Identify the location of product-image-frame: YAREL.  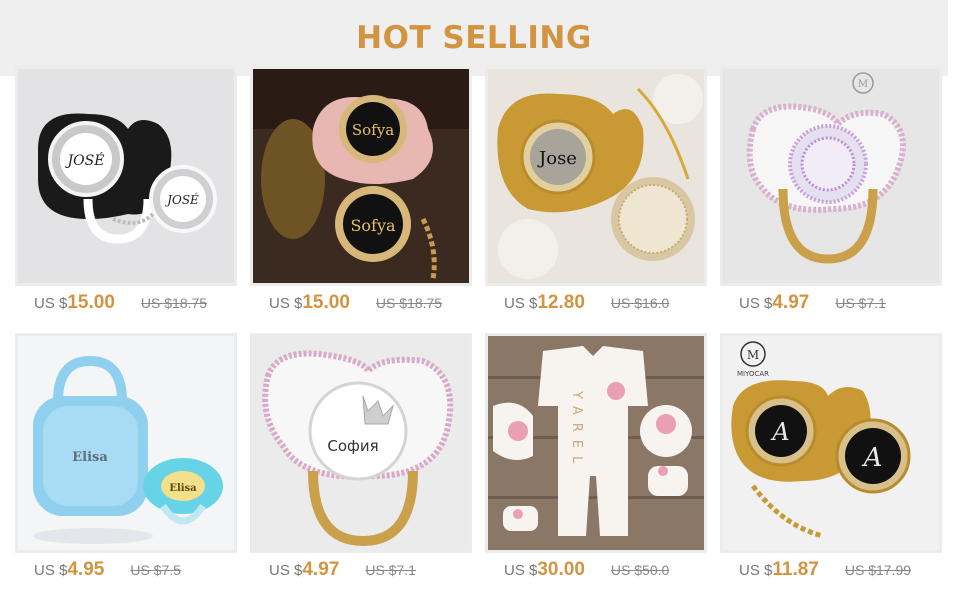
(596, 443).